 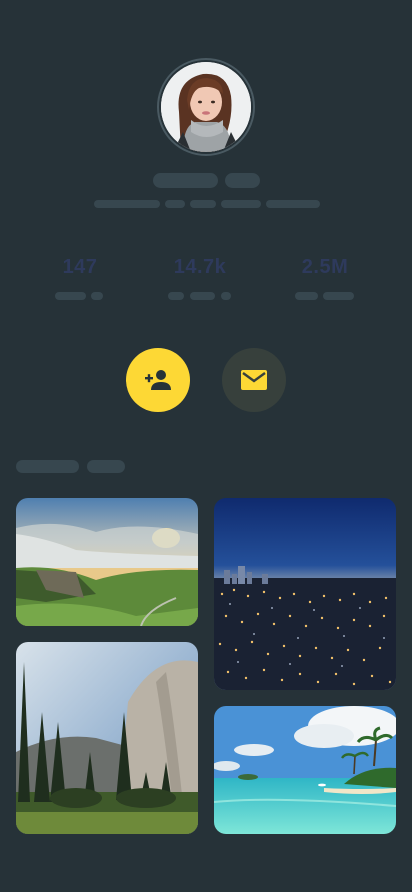 I want to click on message-button, so click(x=254, y=380).